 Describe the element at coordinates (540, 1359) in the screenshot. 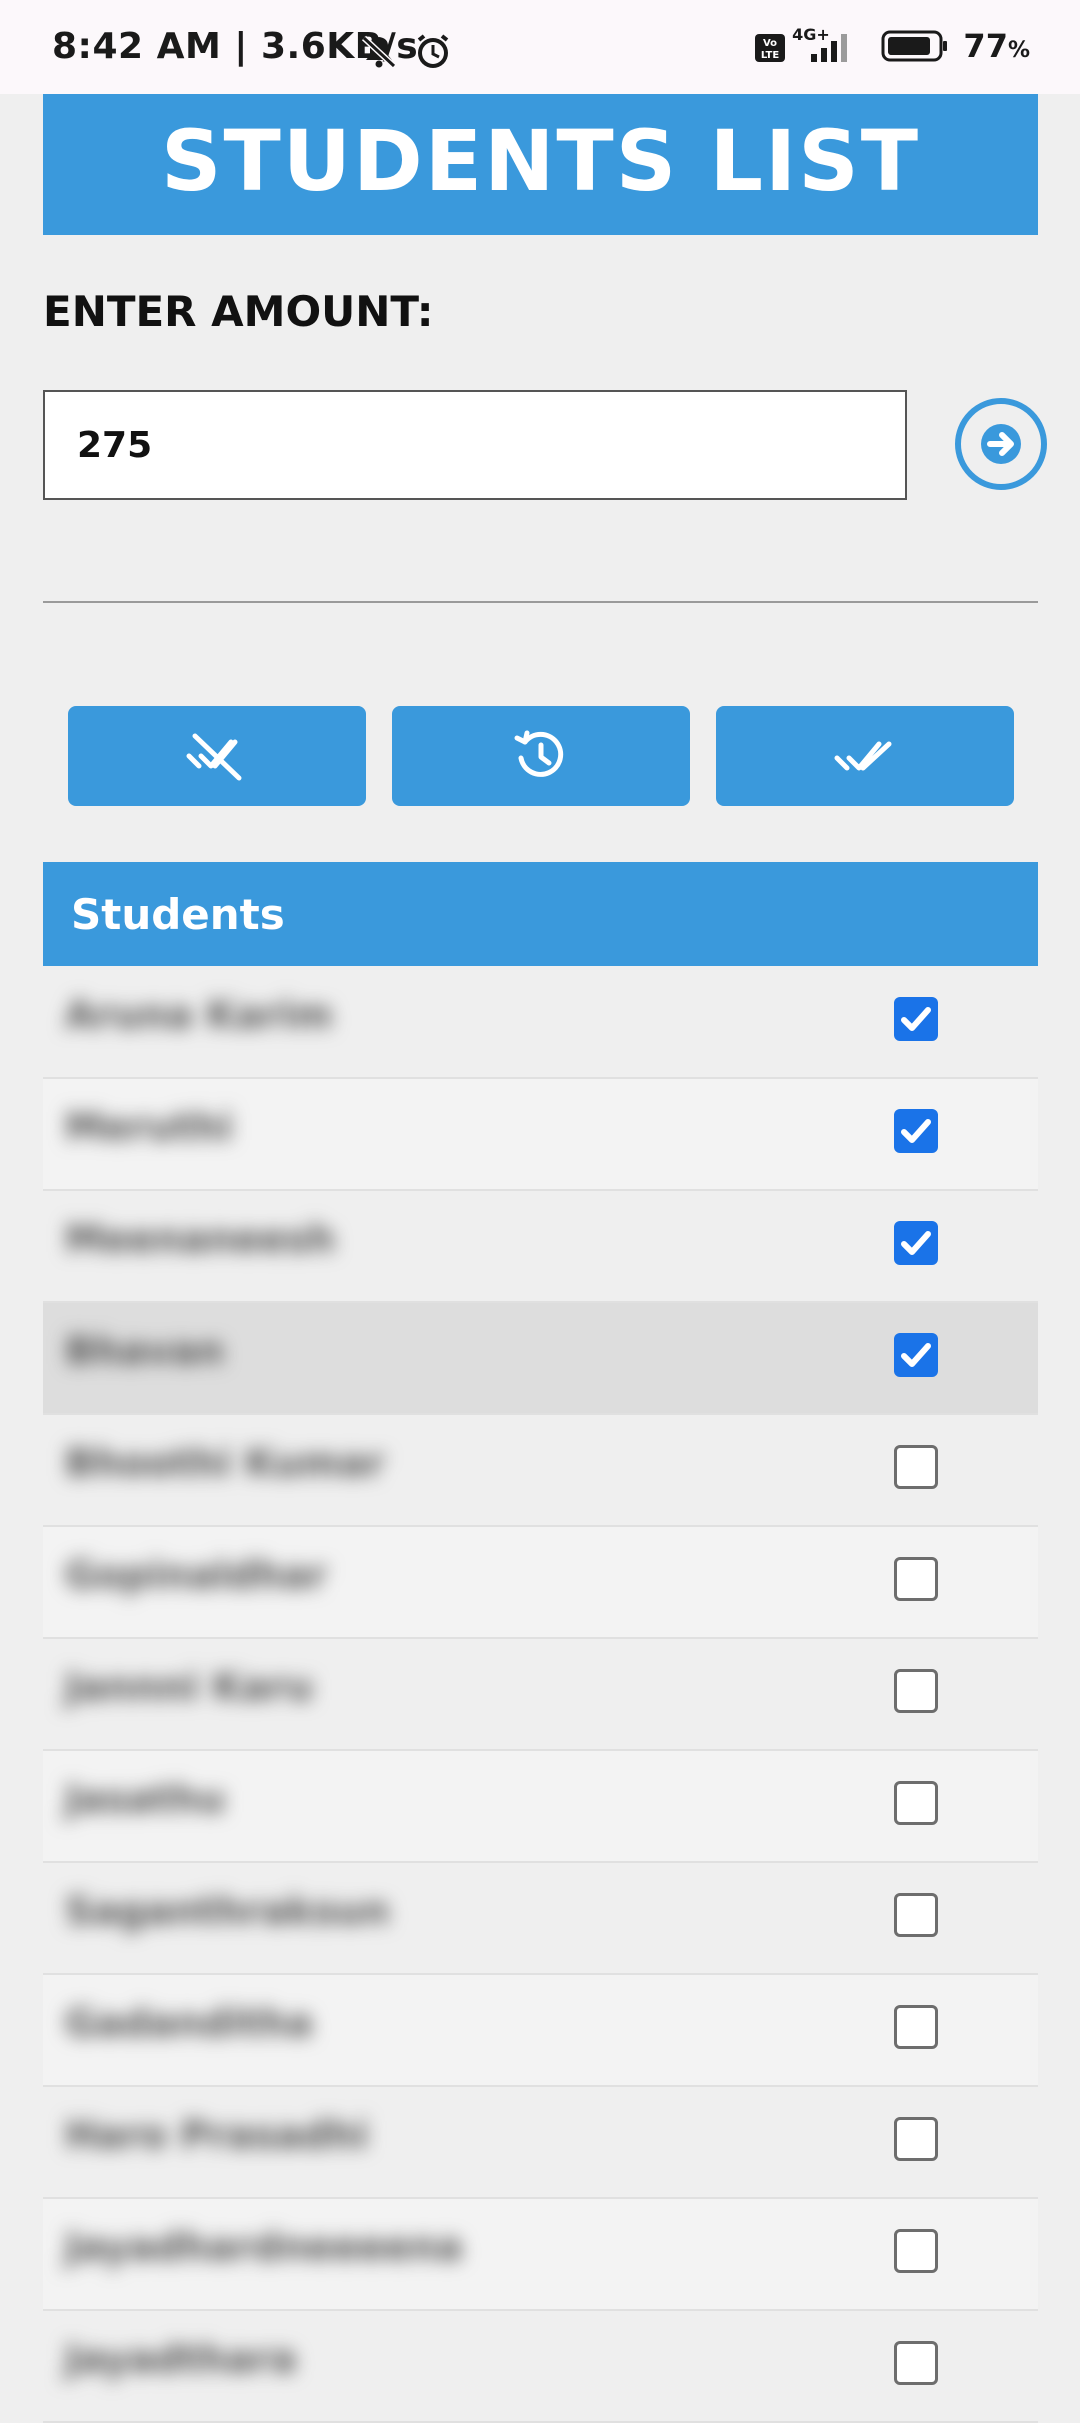

I see `student-row: Bhavan` at that location.